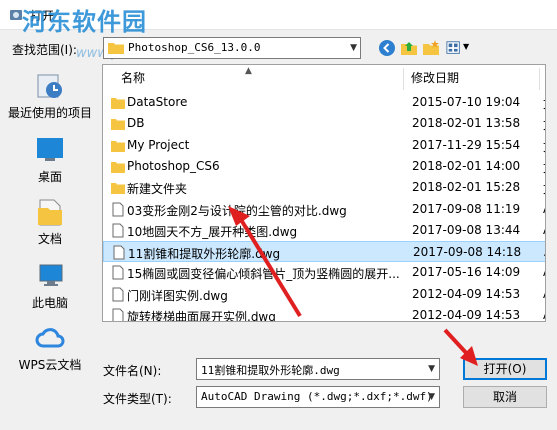  Describe the element at coordinates (132, 371) in the screenshot. I see `filename-label: 文件名(N):` at that location.